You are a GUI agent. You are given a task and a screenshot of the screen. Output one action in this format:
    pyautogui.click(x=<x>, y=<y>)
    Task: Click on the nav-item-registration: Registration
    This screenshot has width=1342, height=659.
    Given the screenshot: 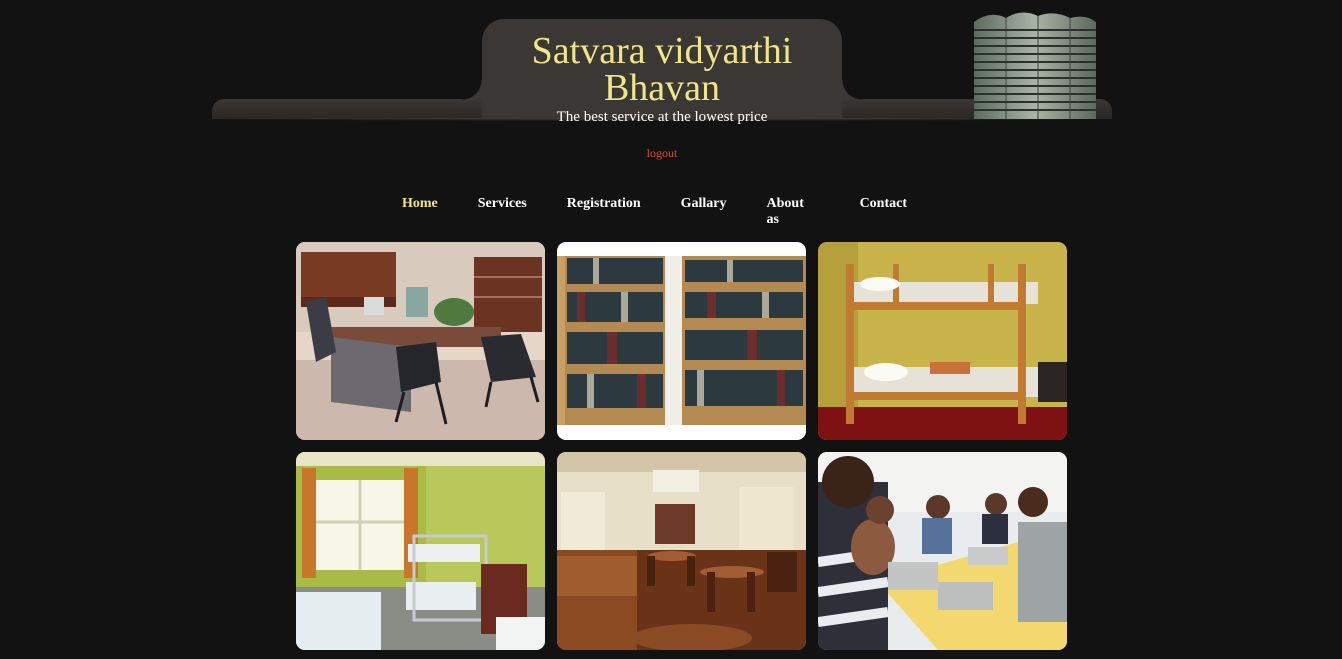 What is the action you would take?
    pyautogui.click(x=604, y=212)
    